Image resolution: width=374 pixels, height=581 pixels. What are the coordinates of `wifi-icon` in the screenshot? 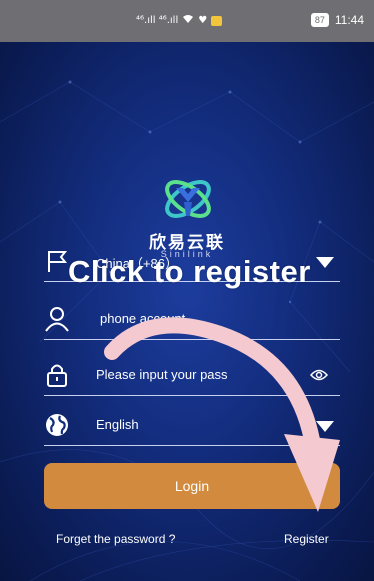 It's located at (188, 20).